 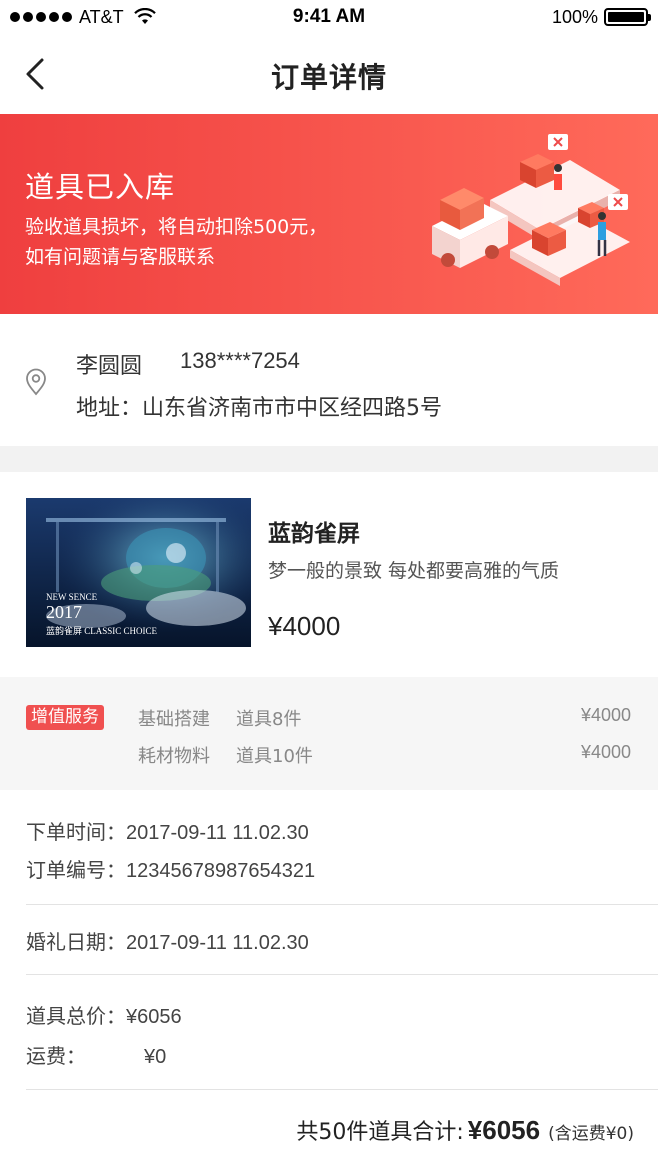 What do you see at coordinates (329, 380) in the screenshot?
I see `delivery-address: 李圆圆 138****7254 地址：山东省济南市市中区经四路5号` at bounding box center [329, 380].